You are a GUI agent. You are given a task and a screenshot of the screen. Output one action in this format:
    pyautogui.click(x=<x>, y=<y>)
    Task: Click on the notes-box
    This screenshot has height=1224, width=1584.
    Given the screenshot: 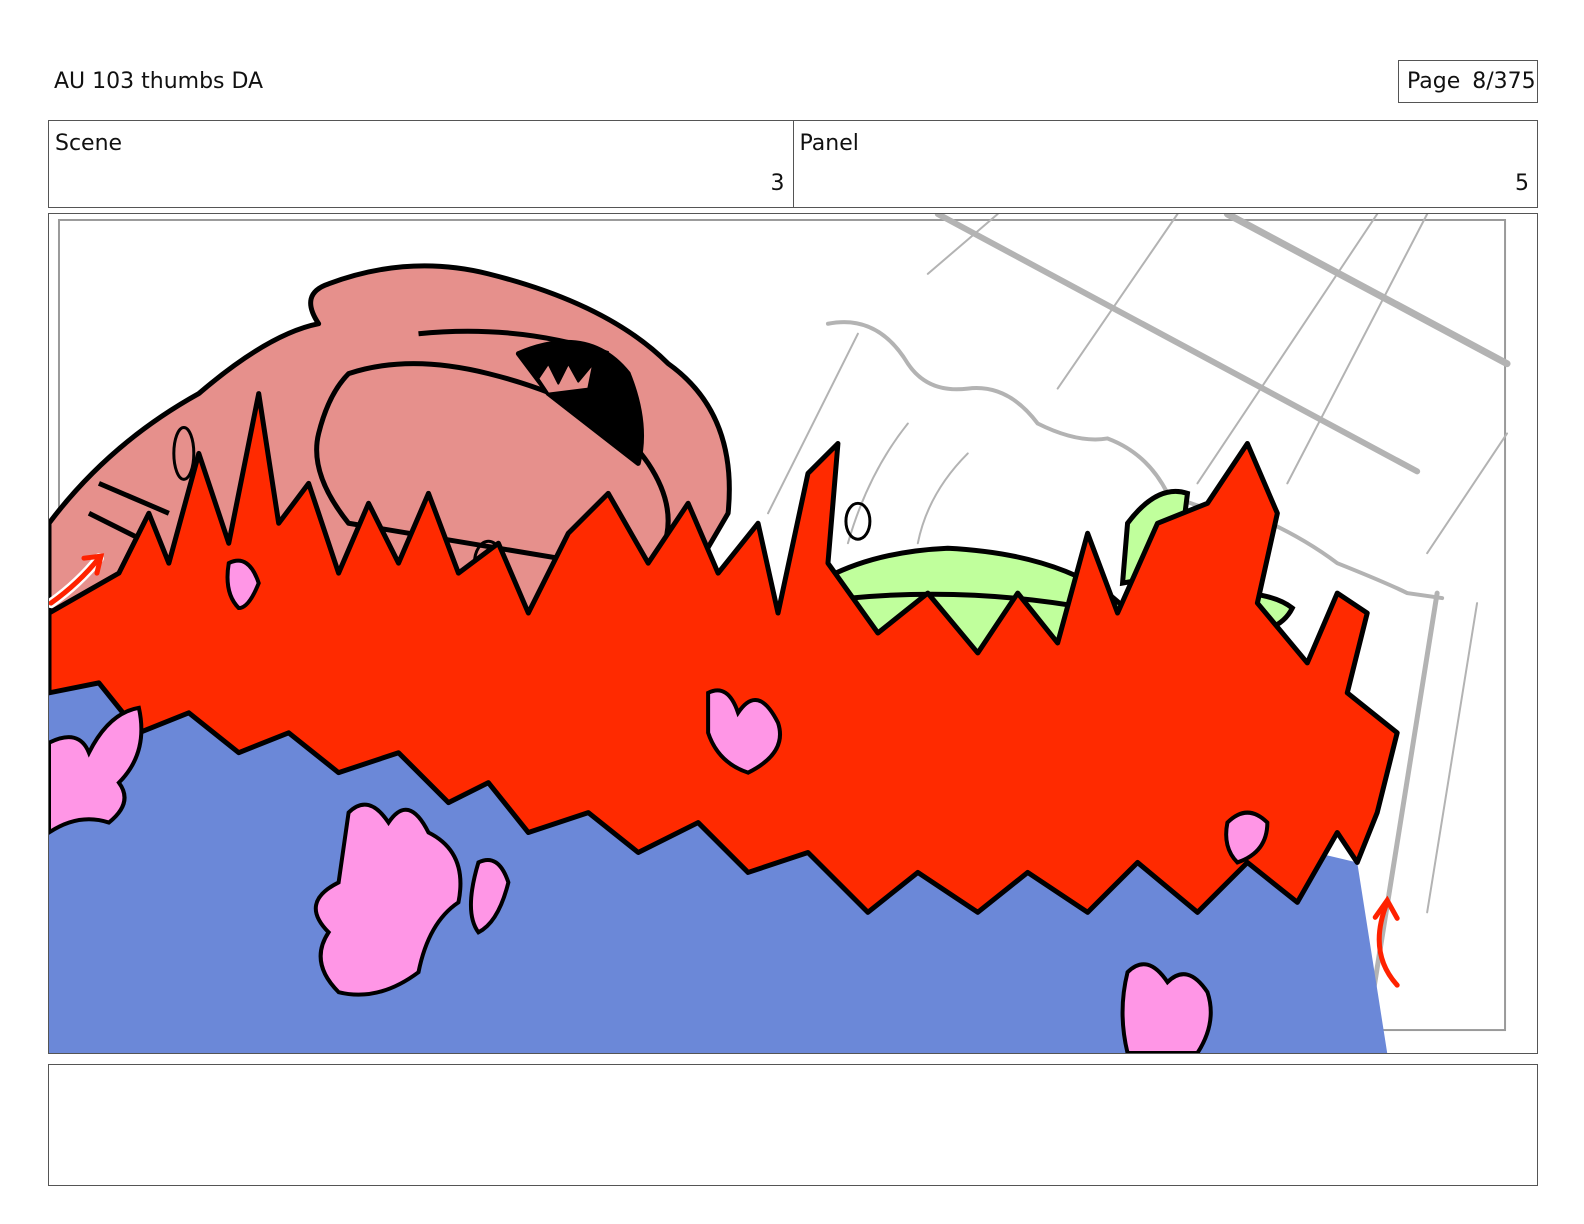 What is the action you would take?
    pyautogui.click(x=793, y=1125)
    